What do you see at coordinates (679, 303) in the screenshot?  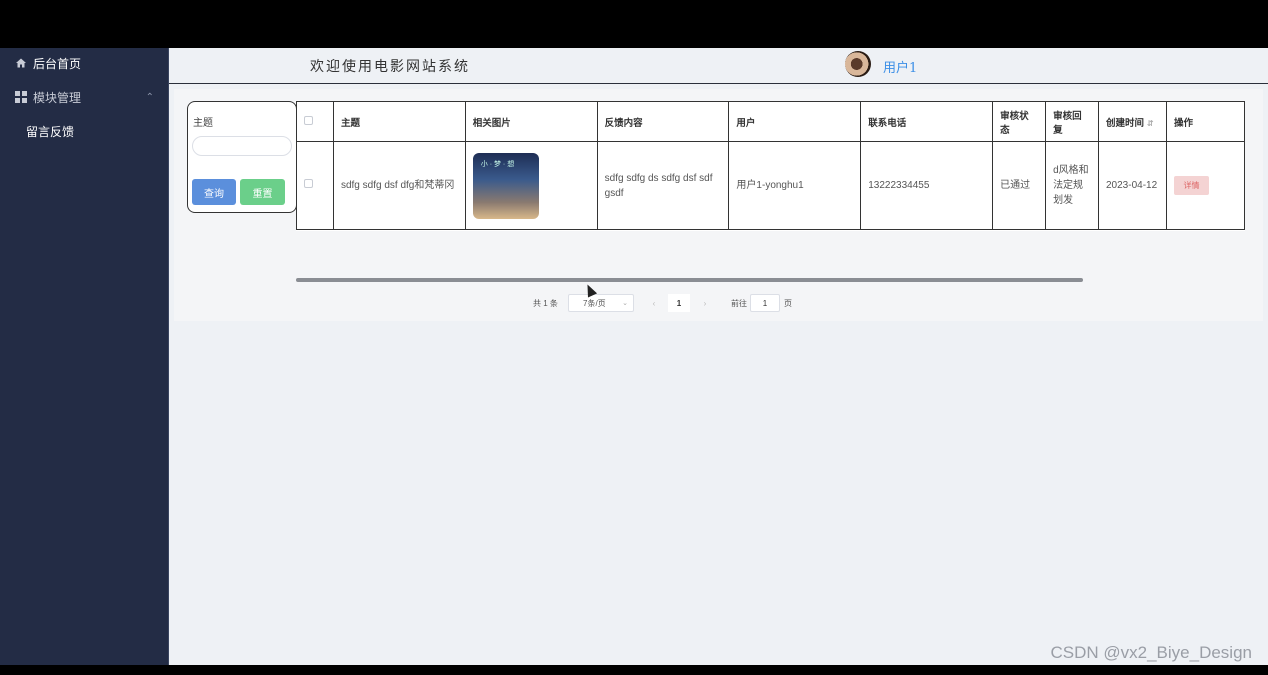 I see `page-number-current: 1` at bounding box center [679, 303].